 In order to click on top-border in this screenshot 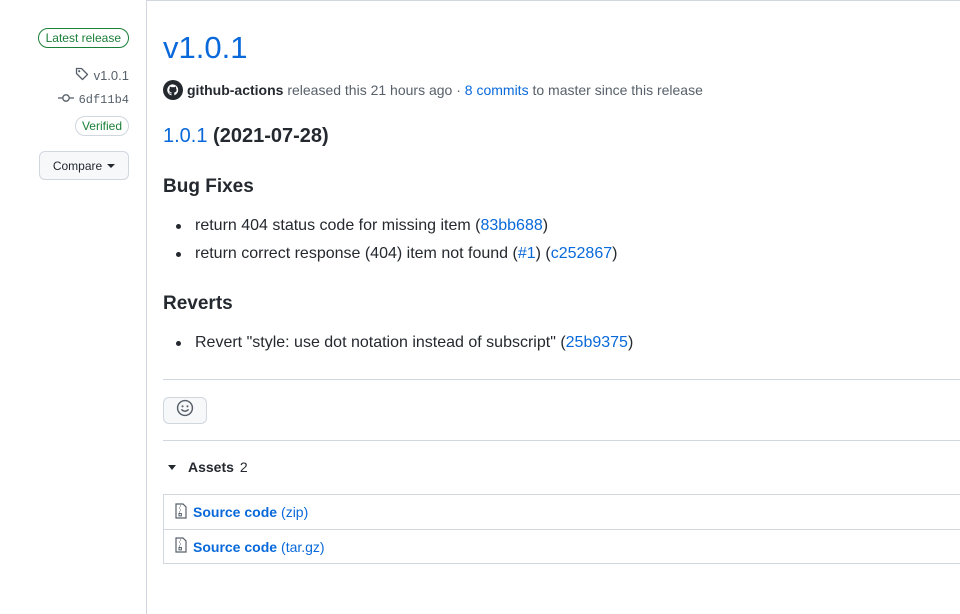, I will do `click(553, 0)`.